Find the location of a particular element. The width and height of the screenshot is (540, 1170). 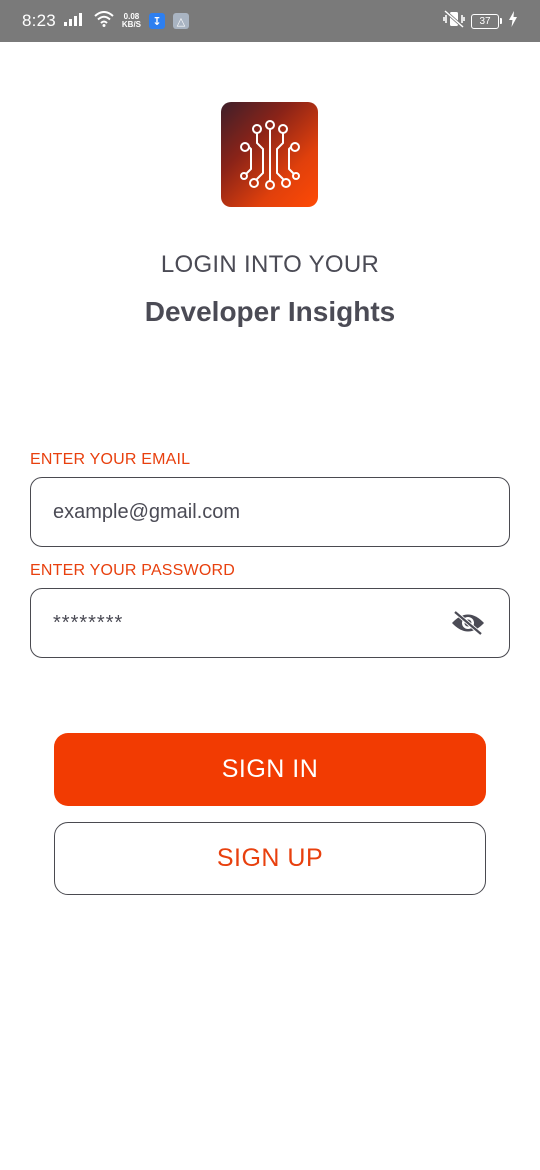

status-time: 8:23 is located at coordinates (39, 20).